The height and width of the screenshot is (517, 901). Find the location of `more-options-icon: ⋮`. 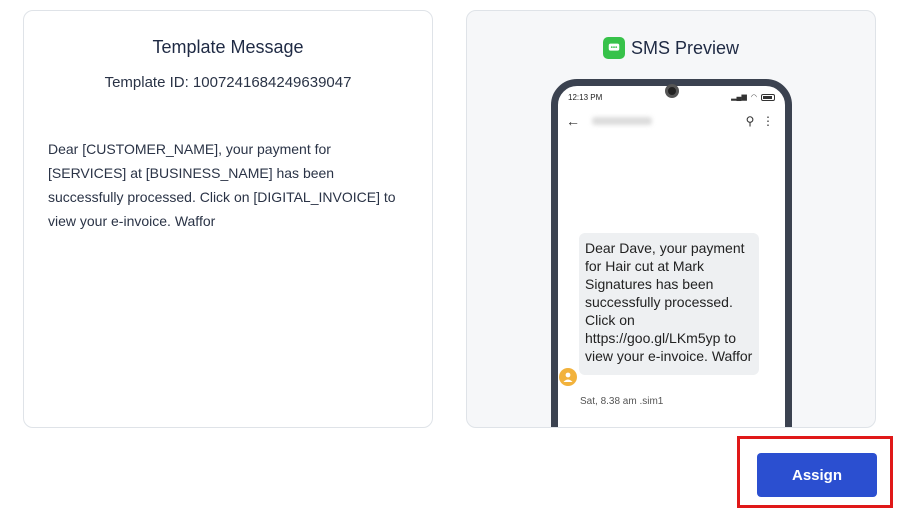

more-options-icon: ⋮ is located at coordinates (768, 121).